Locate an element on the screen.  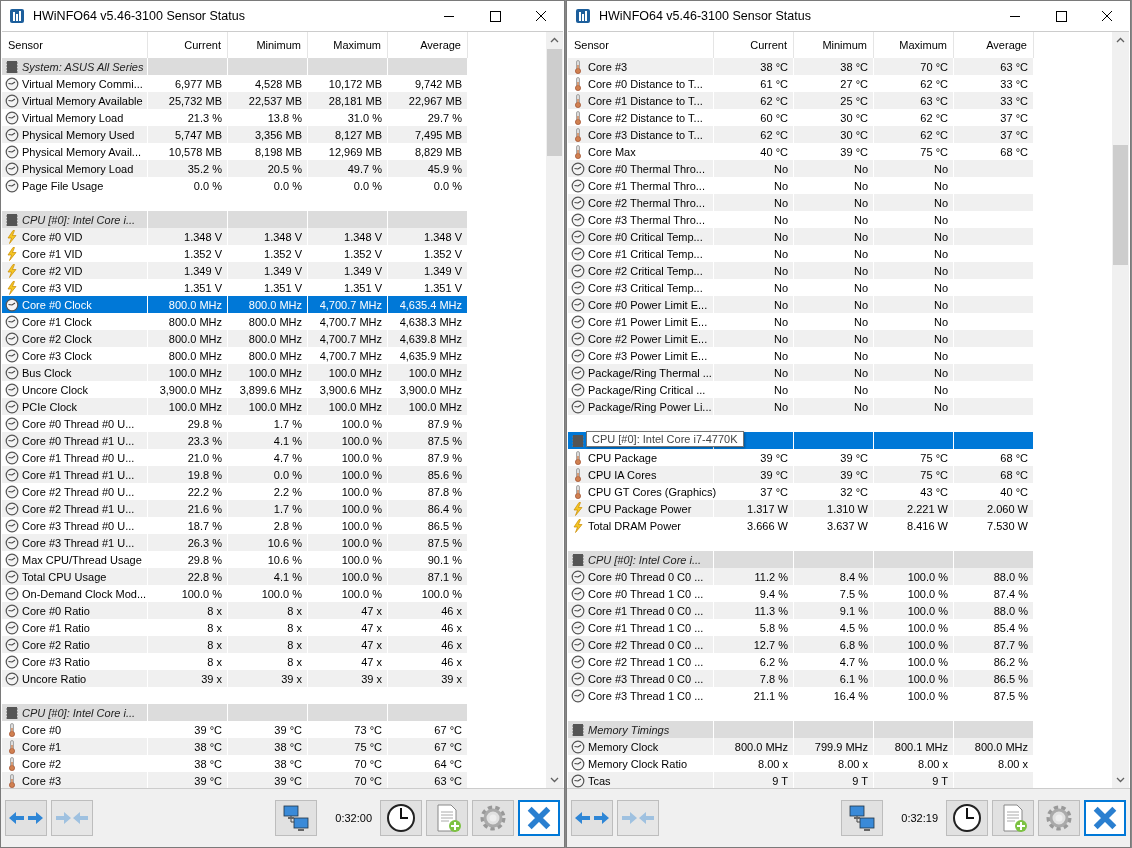
sensor-row: Core #0 Distance to T... 61 °C 27 °C 62 °C 33 °C is located at coordinates (840, 83).